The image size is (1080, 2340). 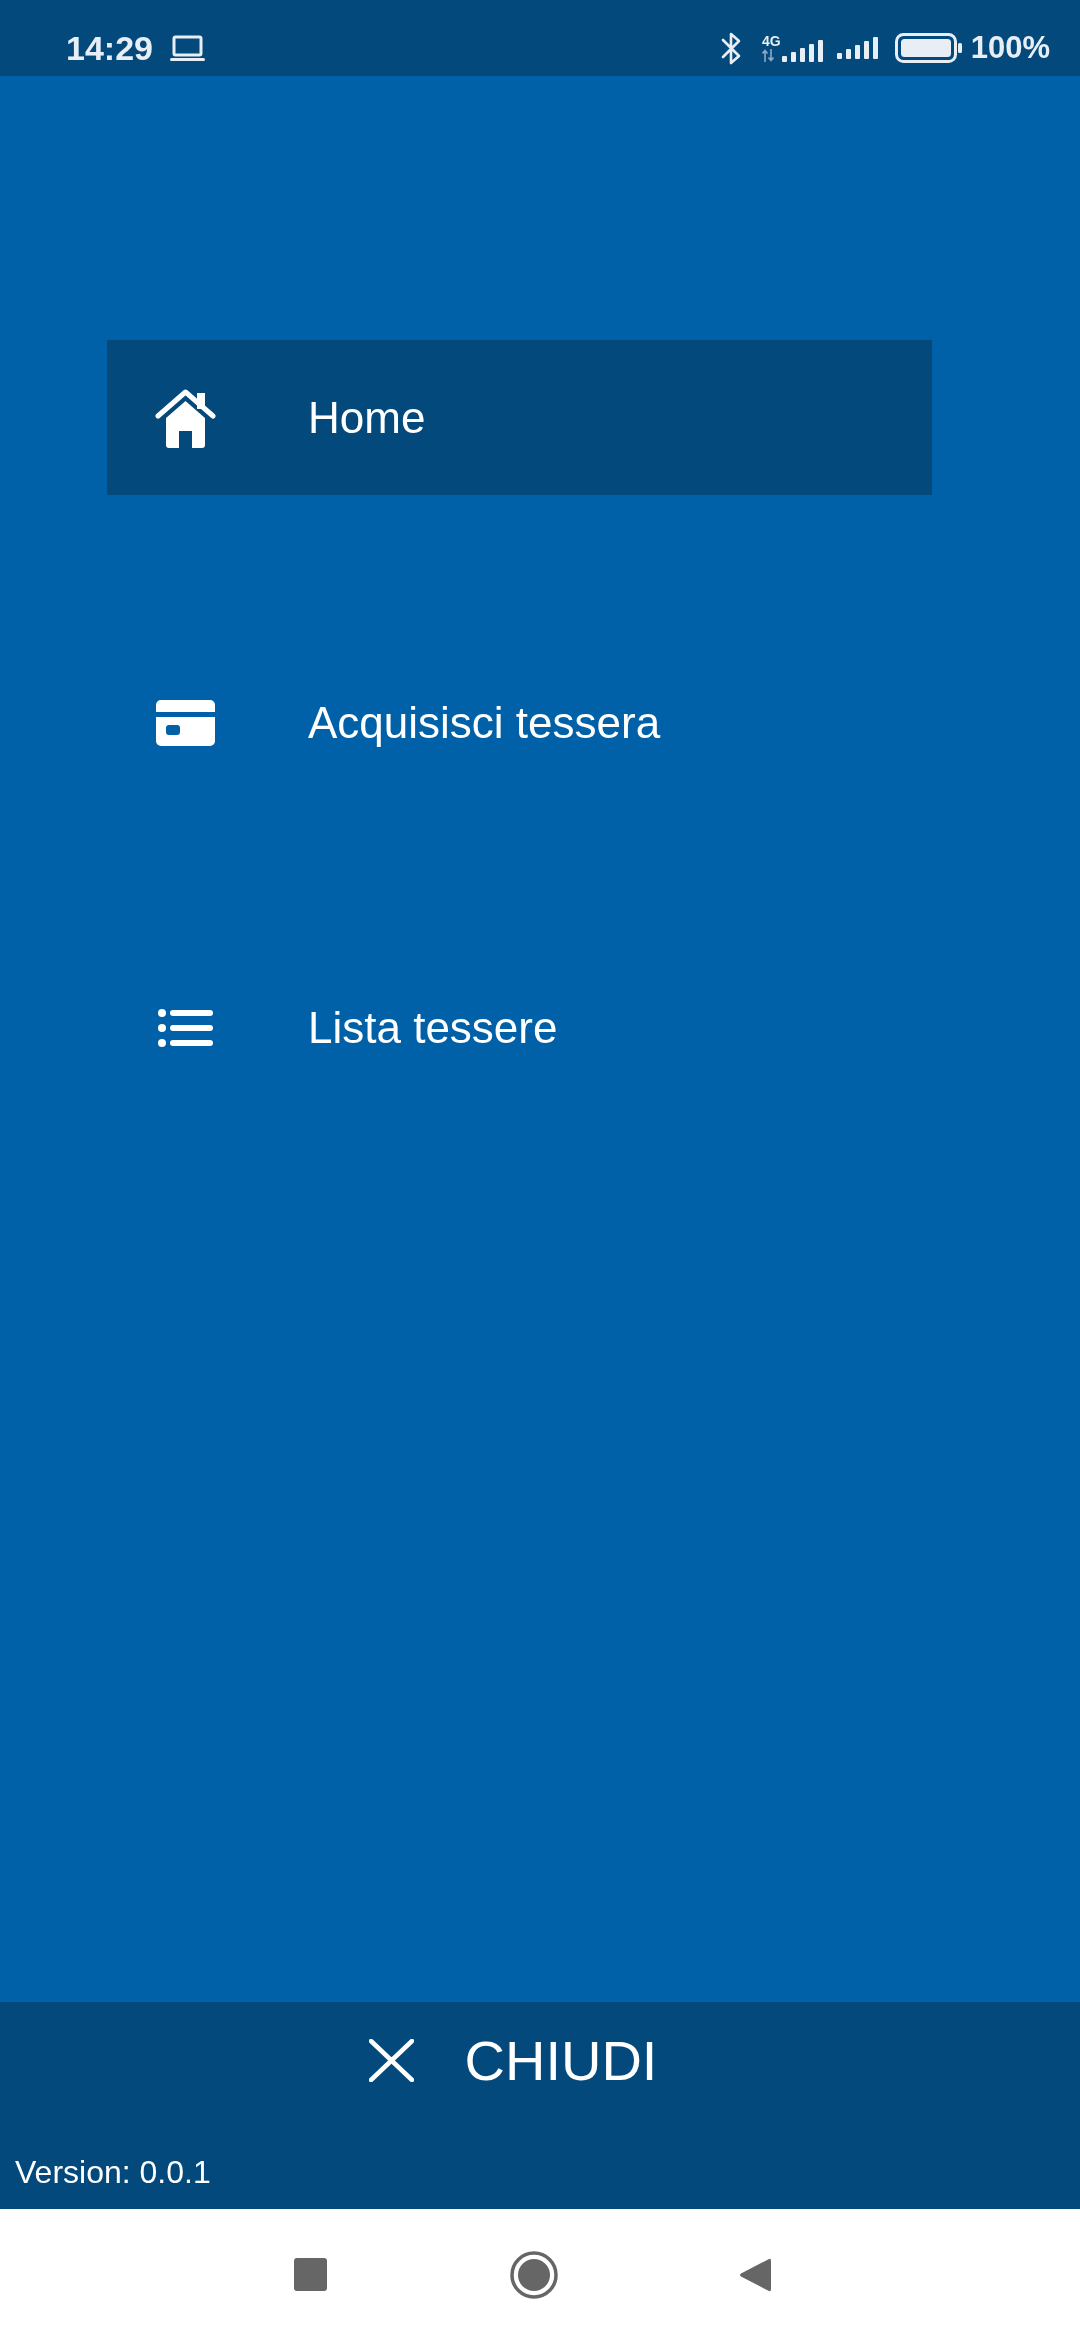 I want to click on version-label: Version: 0.0.1, so click(x=112, y=2172).